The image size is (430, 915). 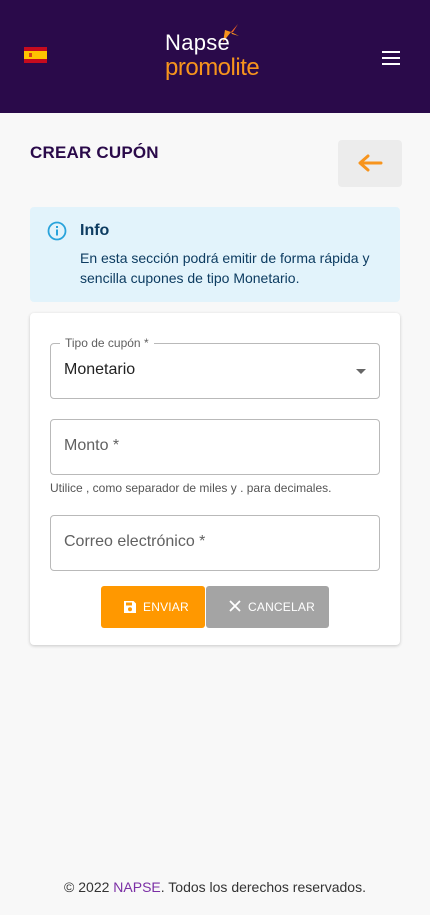 What do you see at coordinates (212, 67) in the screenshot?
I see `logo-text-promolite: promolite` at bounding box center [212, 67].